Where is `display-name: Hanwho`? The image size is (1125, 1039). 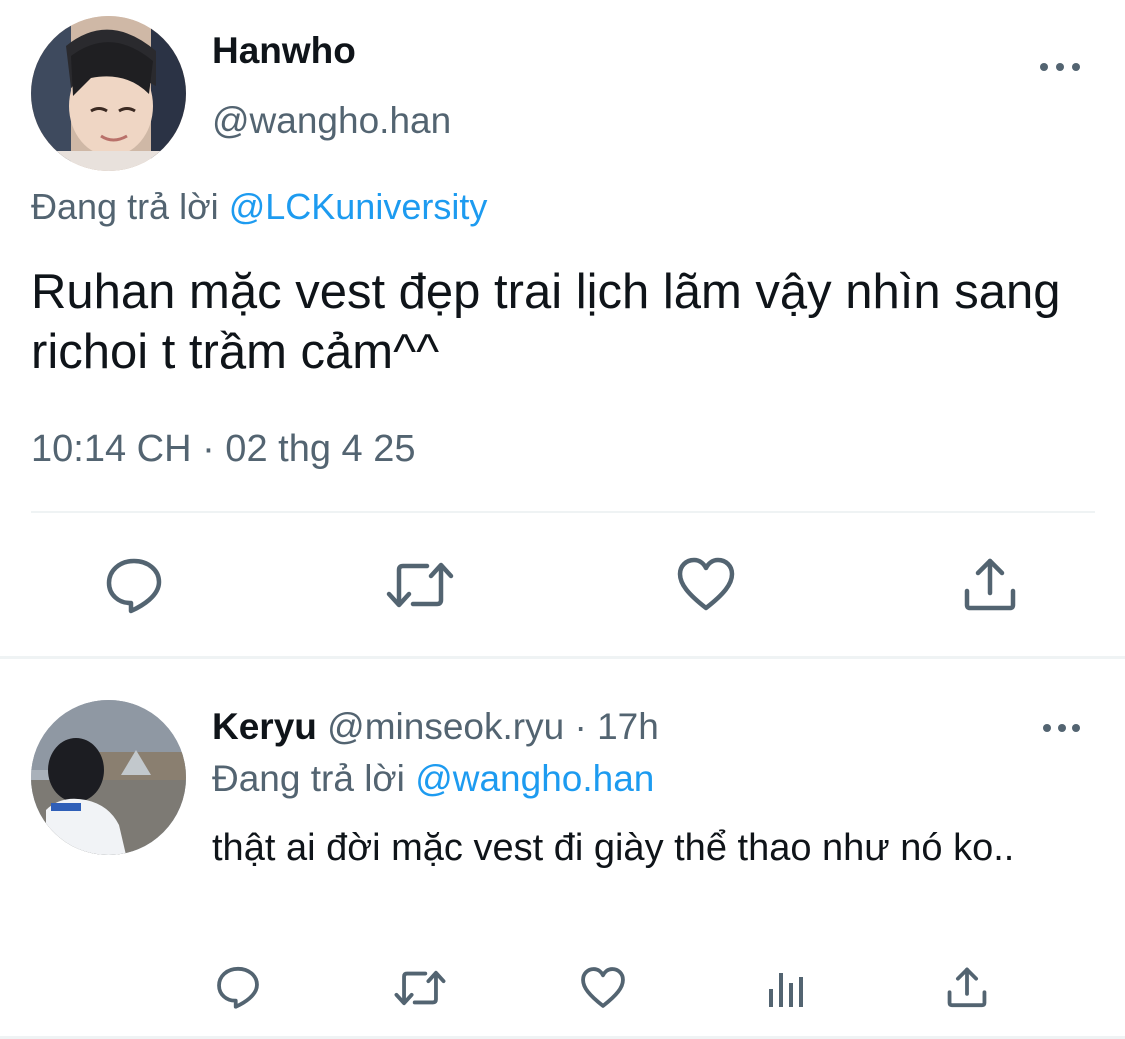 display-name: Hanwho is located at coordinates (284, 51).